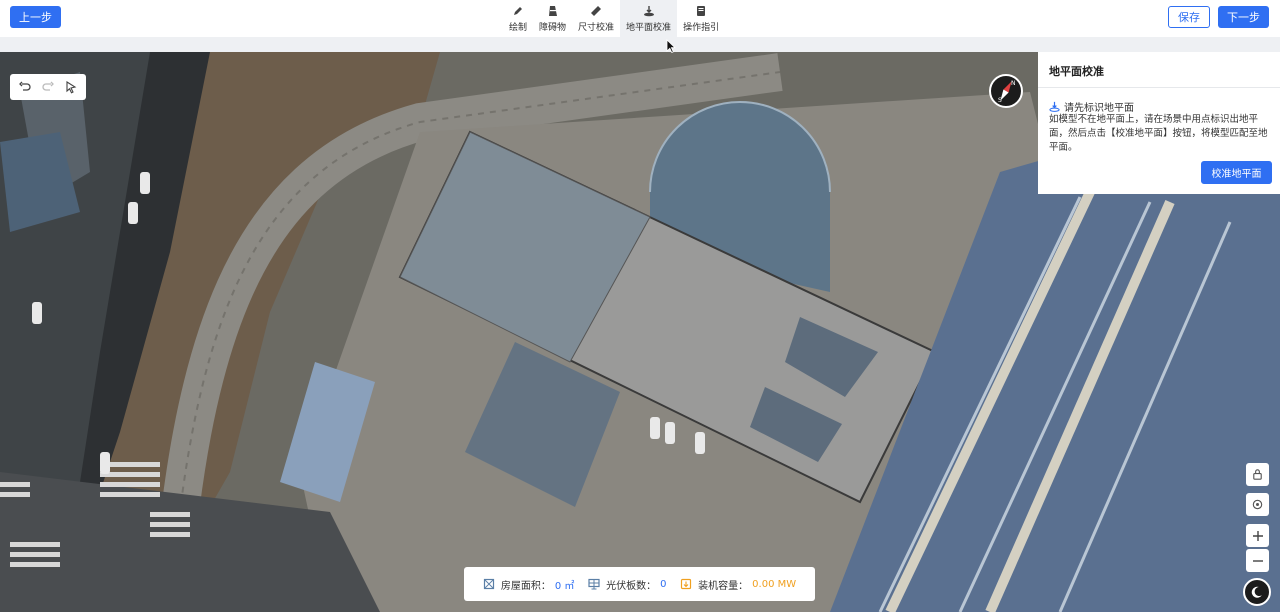  Describe the element at coordinates (525, 586) in the screenshot. I see `area-label: 房屋面积：` at that location.